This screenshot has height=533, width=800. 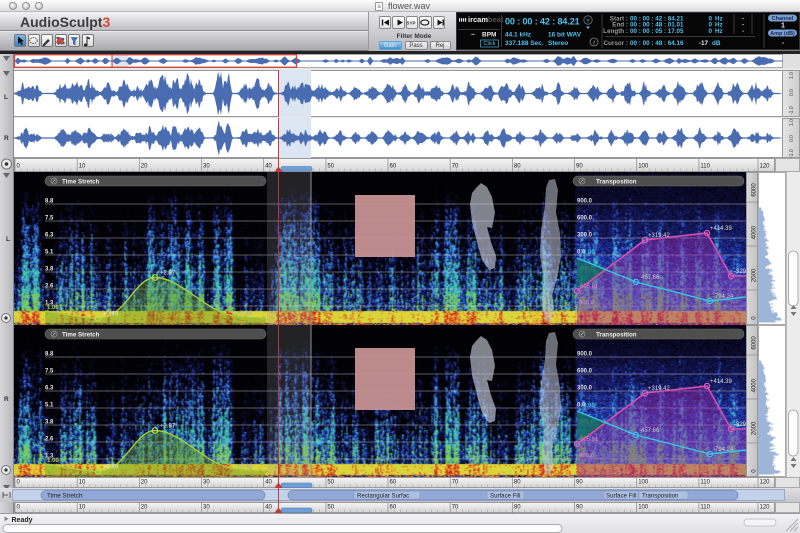 What do you see at coordinates (660, 496) in the screenshot?
I see `svg-text: Transposition` at bounding box center [660, 496].